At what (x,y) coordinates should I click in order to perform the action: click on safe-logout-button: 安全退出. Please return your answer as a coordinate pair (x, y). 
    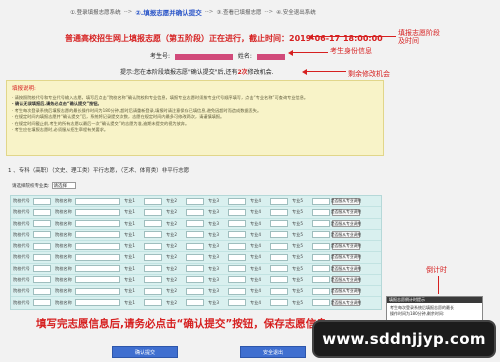
    Looking at the image, I should click on (273, 352).